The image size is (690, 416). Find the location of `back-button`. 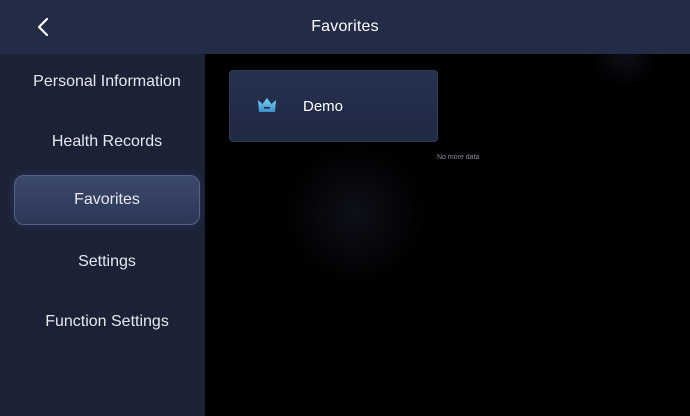

back-button is located at coordinates (43, 27).